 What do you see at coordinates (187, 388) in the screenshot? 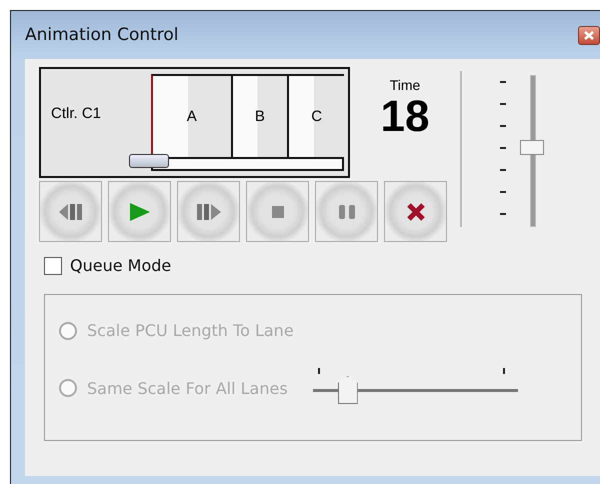
I see `option-label: Same Scale For All Lanes` at bounding box center [187, 388].